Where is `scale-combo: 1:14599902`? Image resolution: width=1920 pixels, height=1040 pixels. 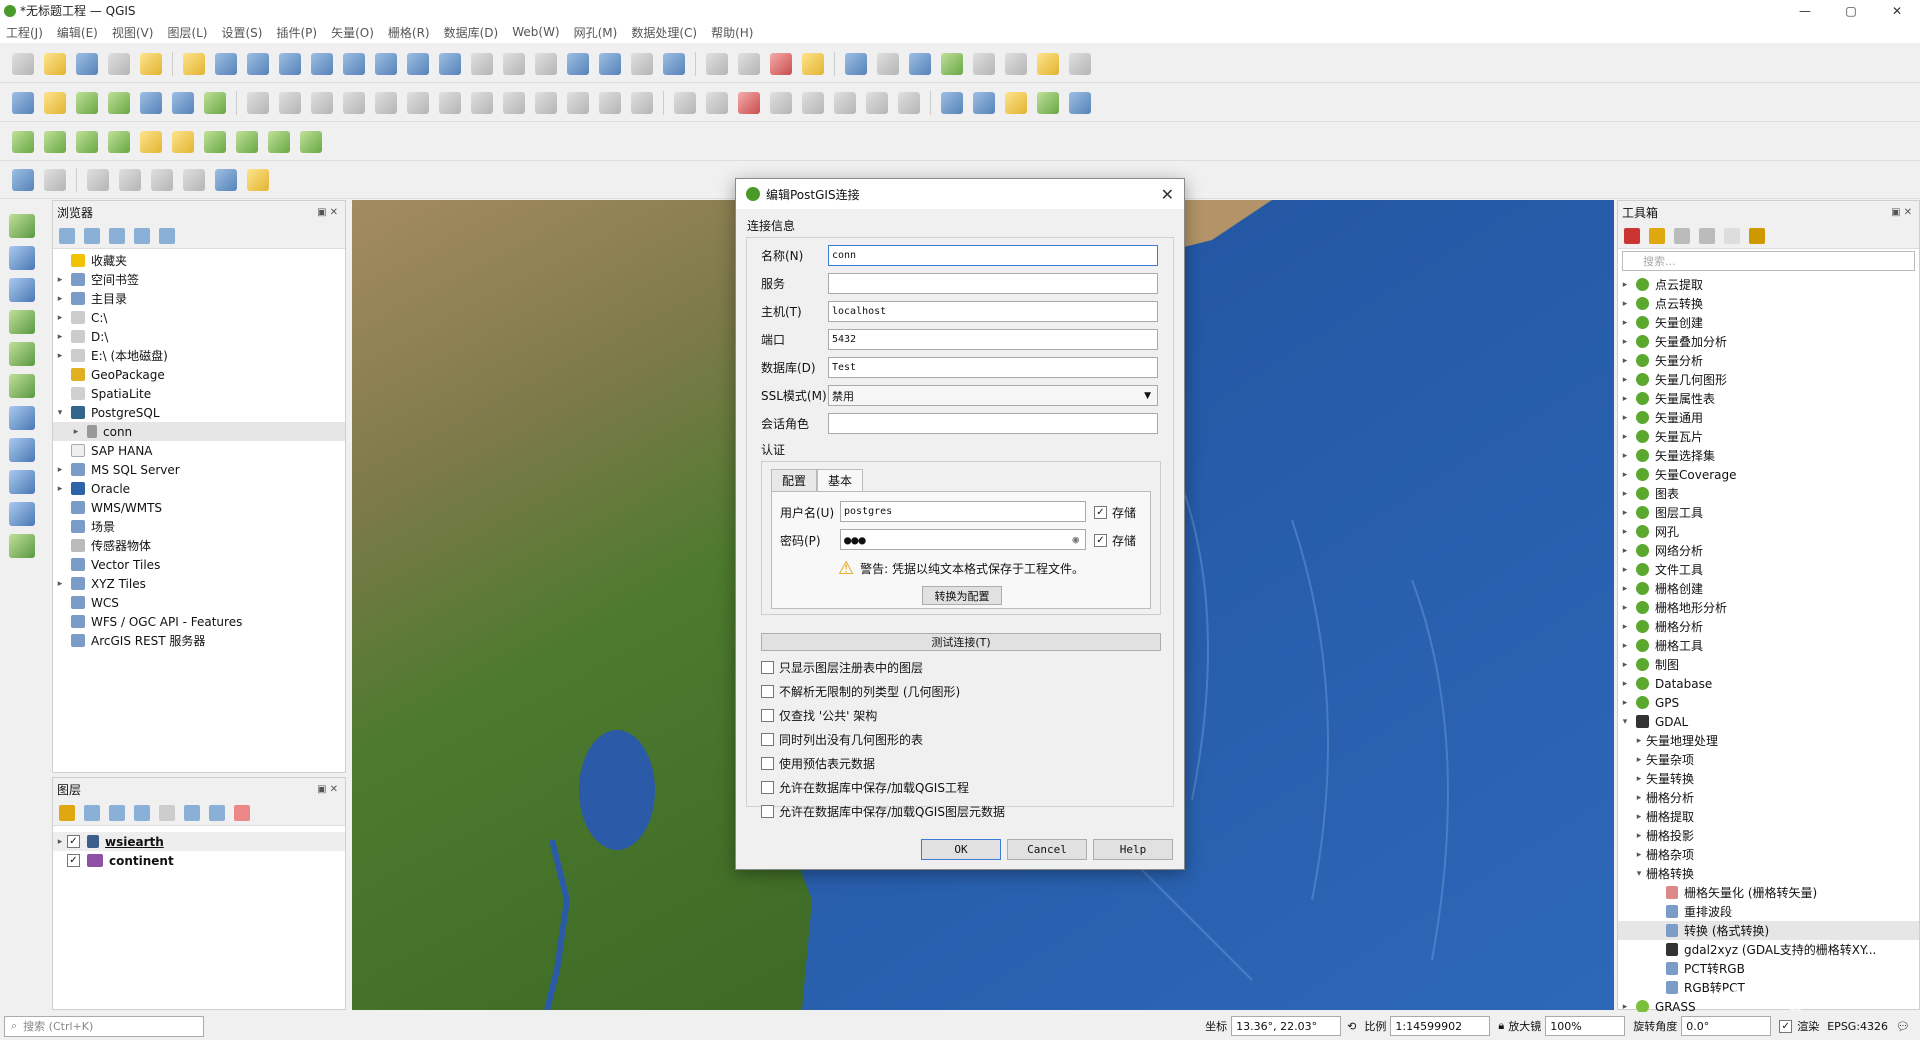 scale-combo: 1:14599902 is located at coordinates (1440, 1026).